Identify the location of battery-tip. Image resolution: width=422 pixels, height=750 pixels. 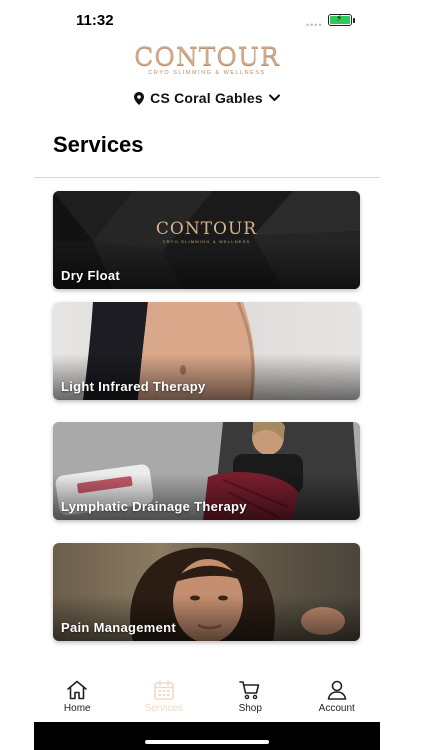
(354, 20).